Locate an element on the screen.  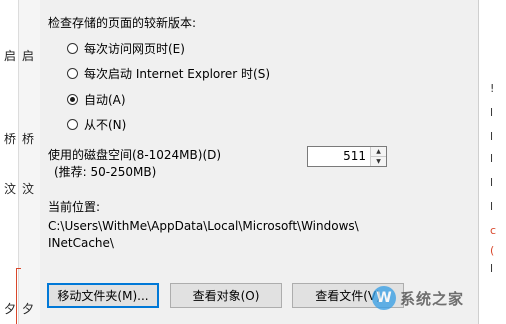
current-location-label: 当前位置: is located at coordinates (74, 207).